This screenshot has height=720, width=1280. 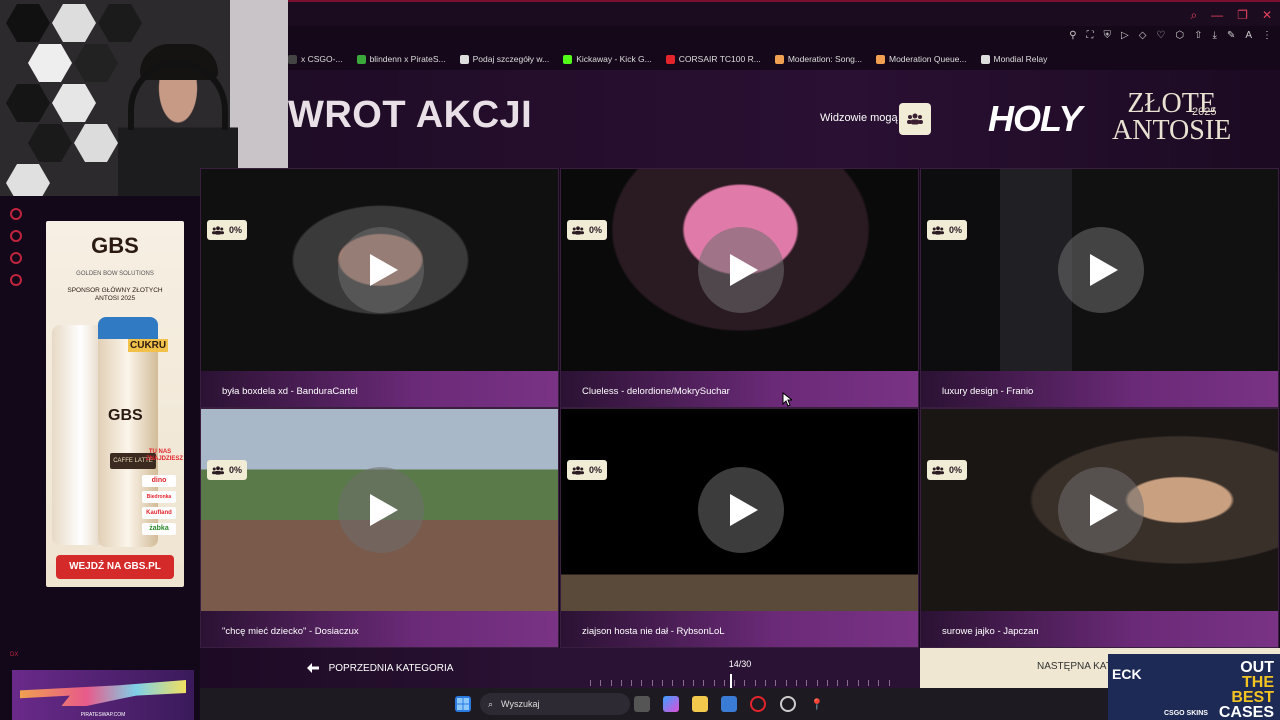 What do you see at coordinates (739, 389) in the screenshot?
I see `clip-caption: Clueless - delordione/MokrySuchar` at bounding box center [739, 389].